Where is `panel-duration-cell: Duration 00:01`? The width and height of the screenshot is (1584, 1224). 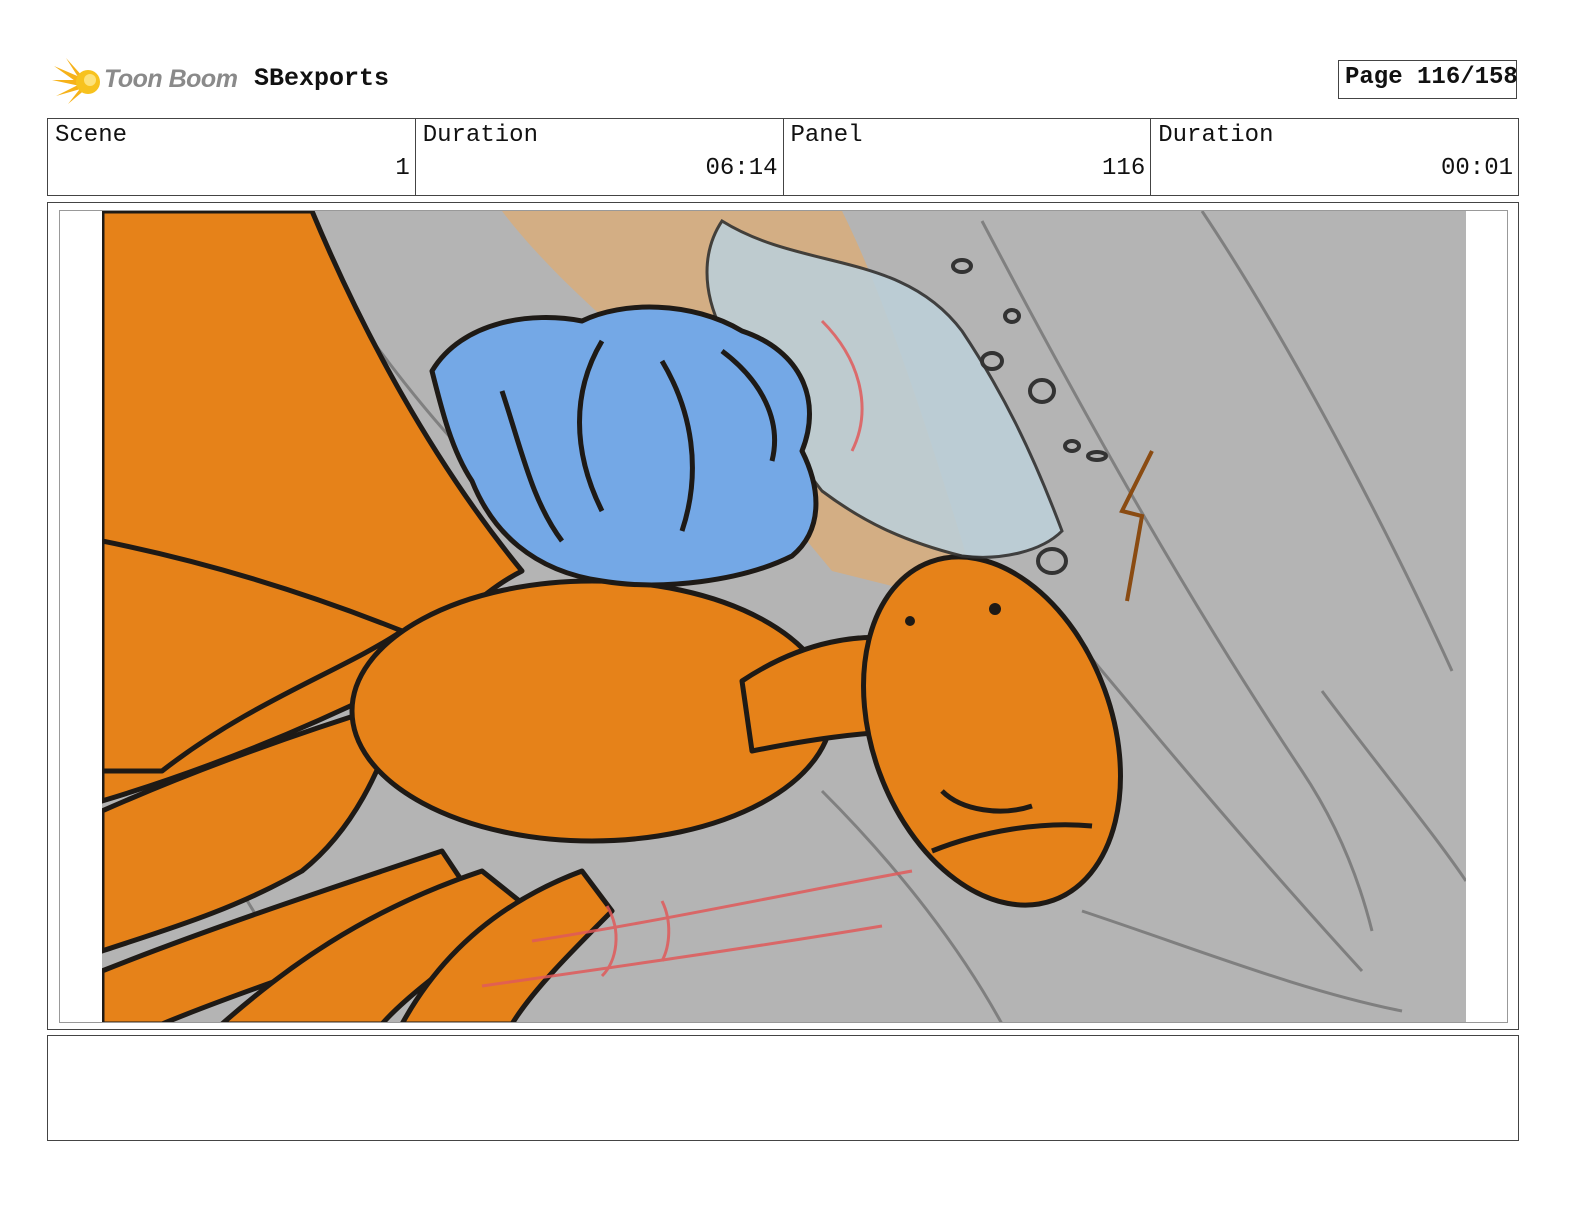 panel-duration-cell: Duration 00:01 is located at coordinates (1334, 157).